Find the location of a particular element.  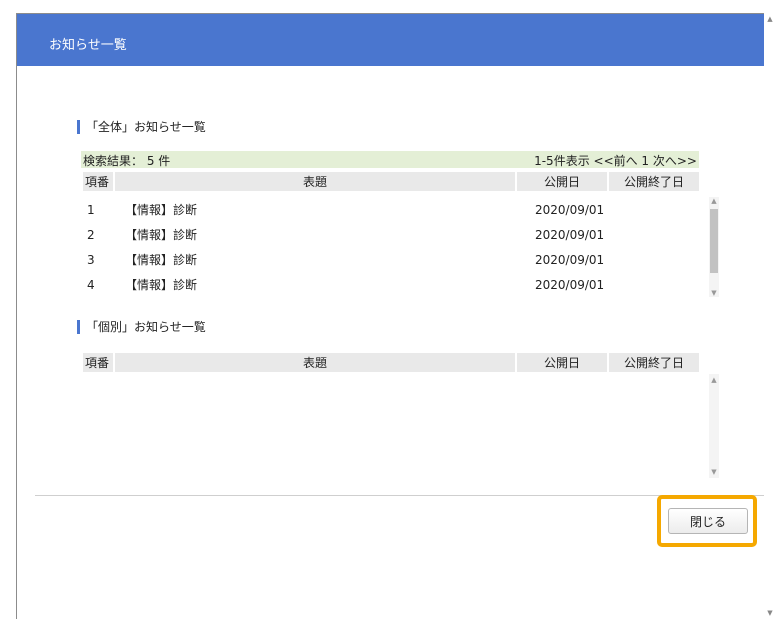

individual-table-header: 項番 表題 公開日 公開終了日 is located at coordinates (391, 362).